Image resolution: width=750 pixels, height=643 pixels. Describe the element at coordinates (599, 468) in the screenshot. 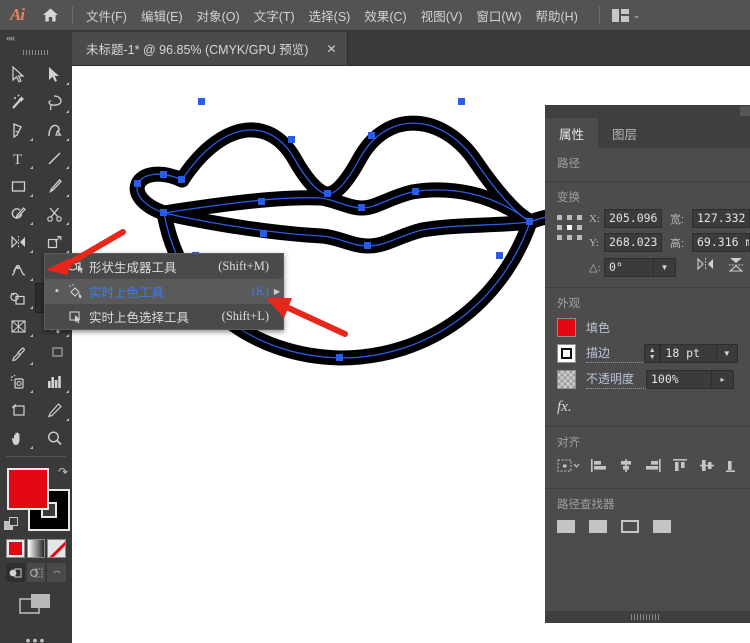

I see `align-left-icon` at that location.